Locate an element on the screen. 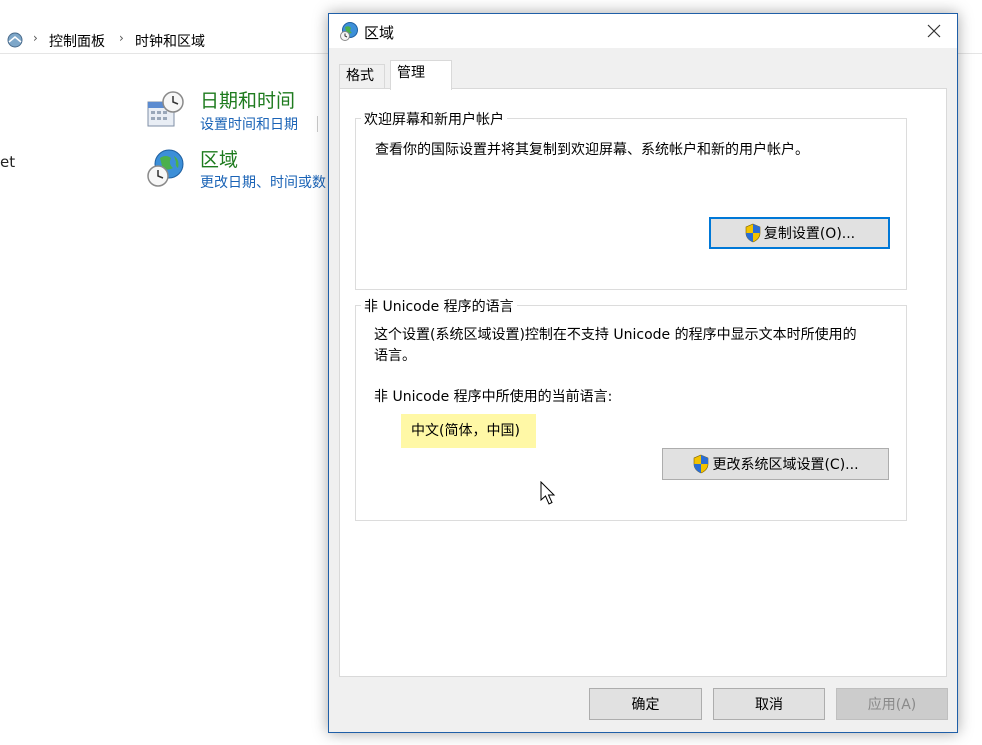 This screenshot has height=745, width=982. non-unicode-group-legend: 非 Unicode 程序的语言 is located at coordinates (439, 306).